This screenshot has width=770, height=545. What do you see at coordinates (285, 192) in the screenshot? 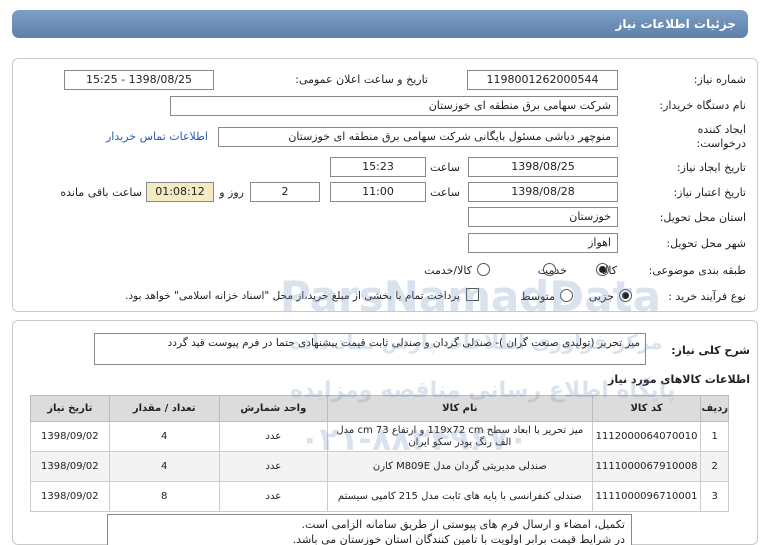
I see `remaining-days-field: 2` at bounding box center [285, 192].